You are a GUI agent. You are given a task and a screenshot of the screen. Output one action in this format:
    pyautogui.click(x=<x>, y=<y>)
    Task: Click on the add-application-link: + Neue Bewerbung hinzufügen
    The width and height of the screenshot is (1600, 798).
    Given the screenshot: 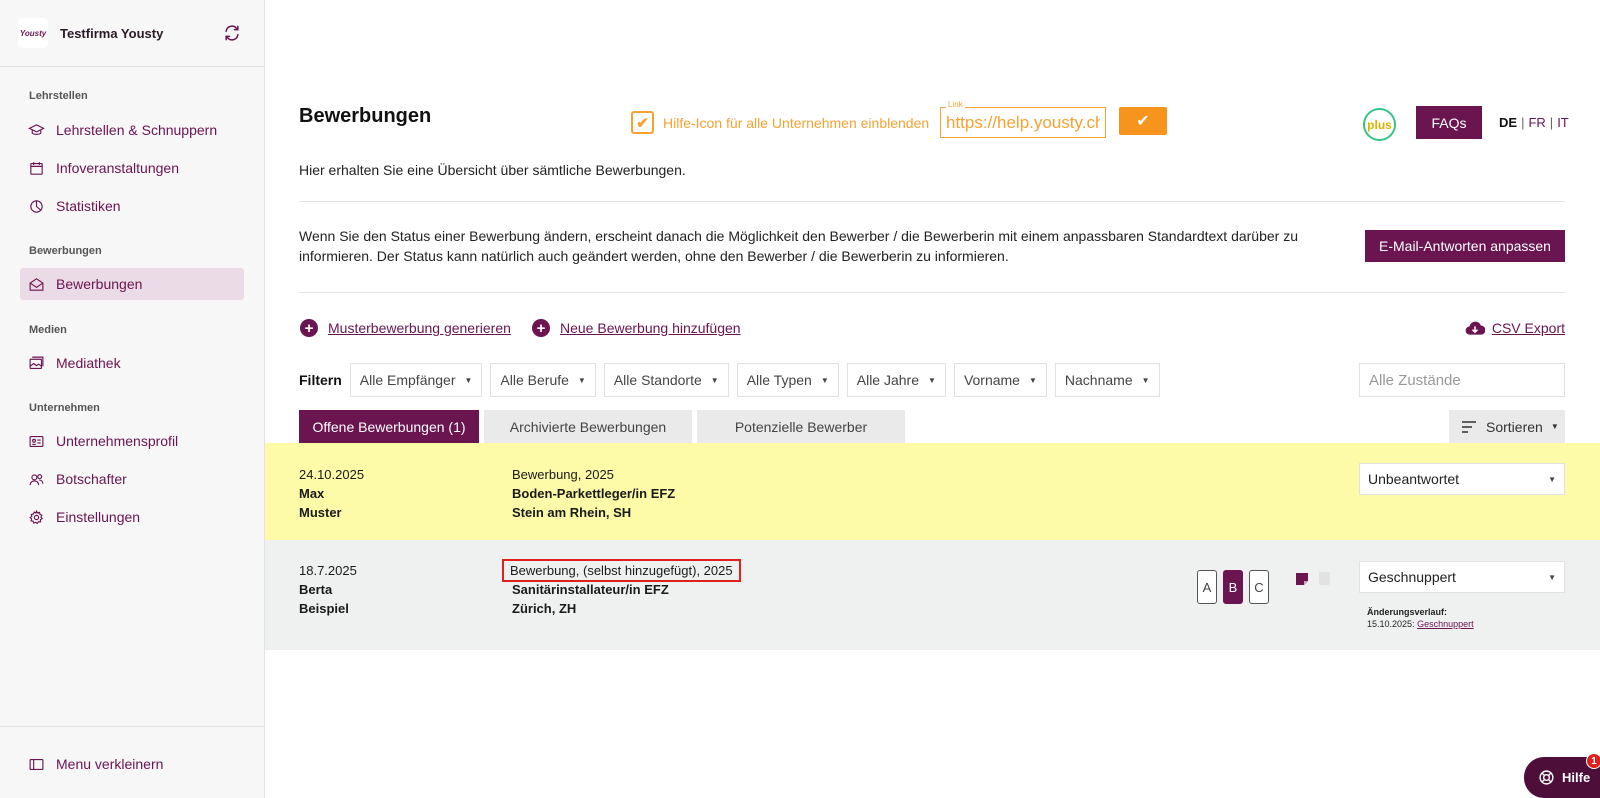 What is the action you would take?
    pyautogui.click(x=636, y=328)
    